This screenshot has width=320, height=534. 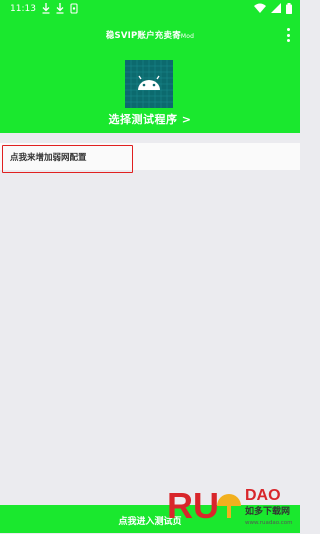 What do you see at coordinates (260, 8) in the screenshot?
I see `wifi-icon` at bounding box center [260, 8].